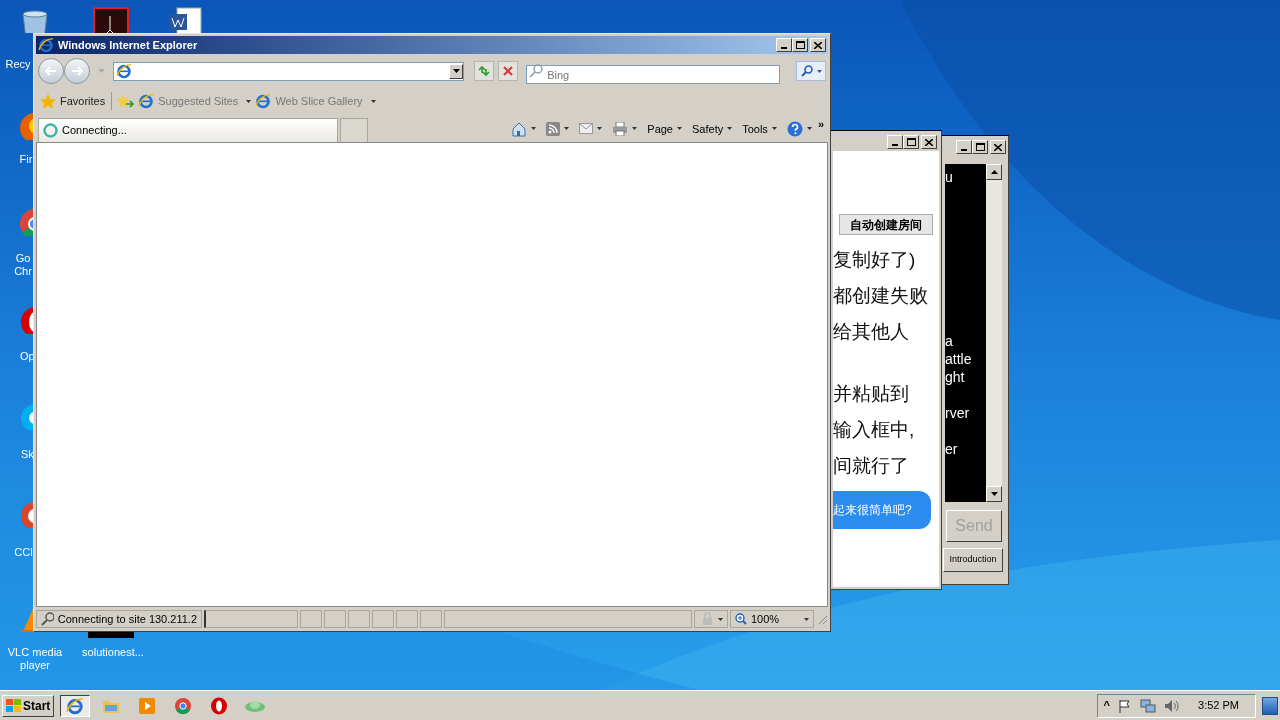 This screenshot has width=1280, height=720. Describe the element at coordinates (1125, 705) in the screenshot. I see `flag-icon` at that location.